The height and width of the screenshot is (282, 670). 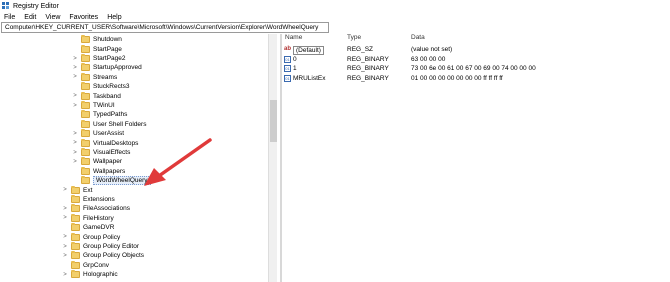 I want to click on pane-splitter, so click(x=281, y=158).